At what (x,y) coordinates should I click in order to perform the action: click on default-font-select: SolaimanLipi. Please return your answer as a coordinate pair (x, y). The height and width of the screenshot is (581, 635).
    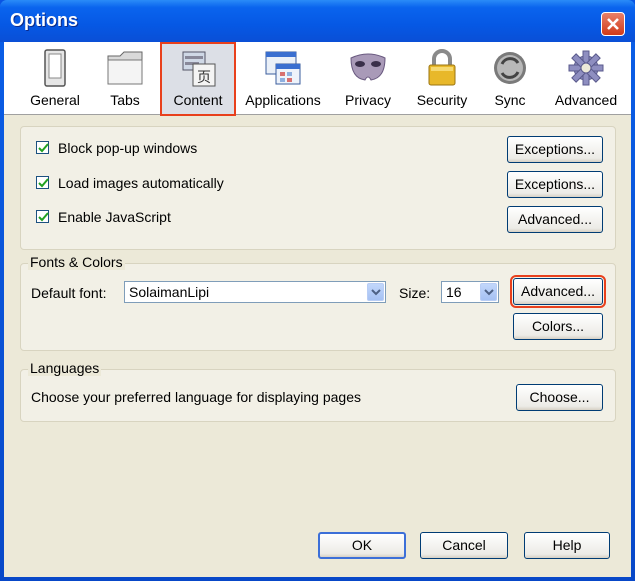
    Looking at the image, I should click on (255, 292).